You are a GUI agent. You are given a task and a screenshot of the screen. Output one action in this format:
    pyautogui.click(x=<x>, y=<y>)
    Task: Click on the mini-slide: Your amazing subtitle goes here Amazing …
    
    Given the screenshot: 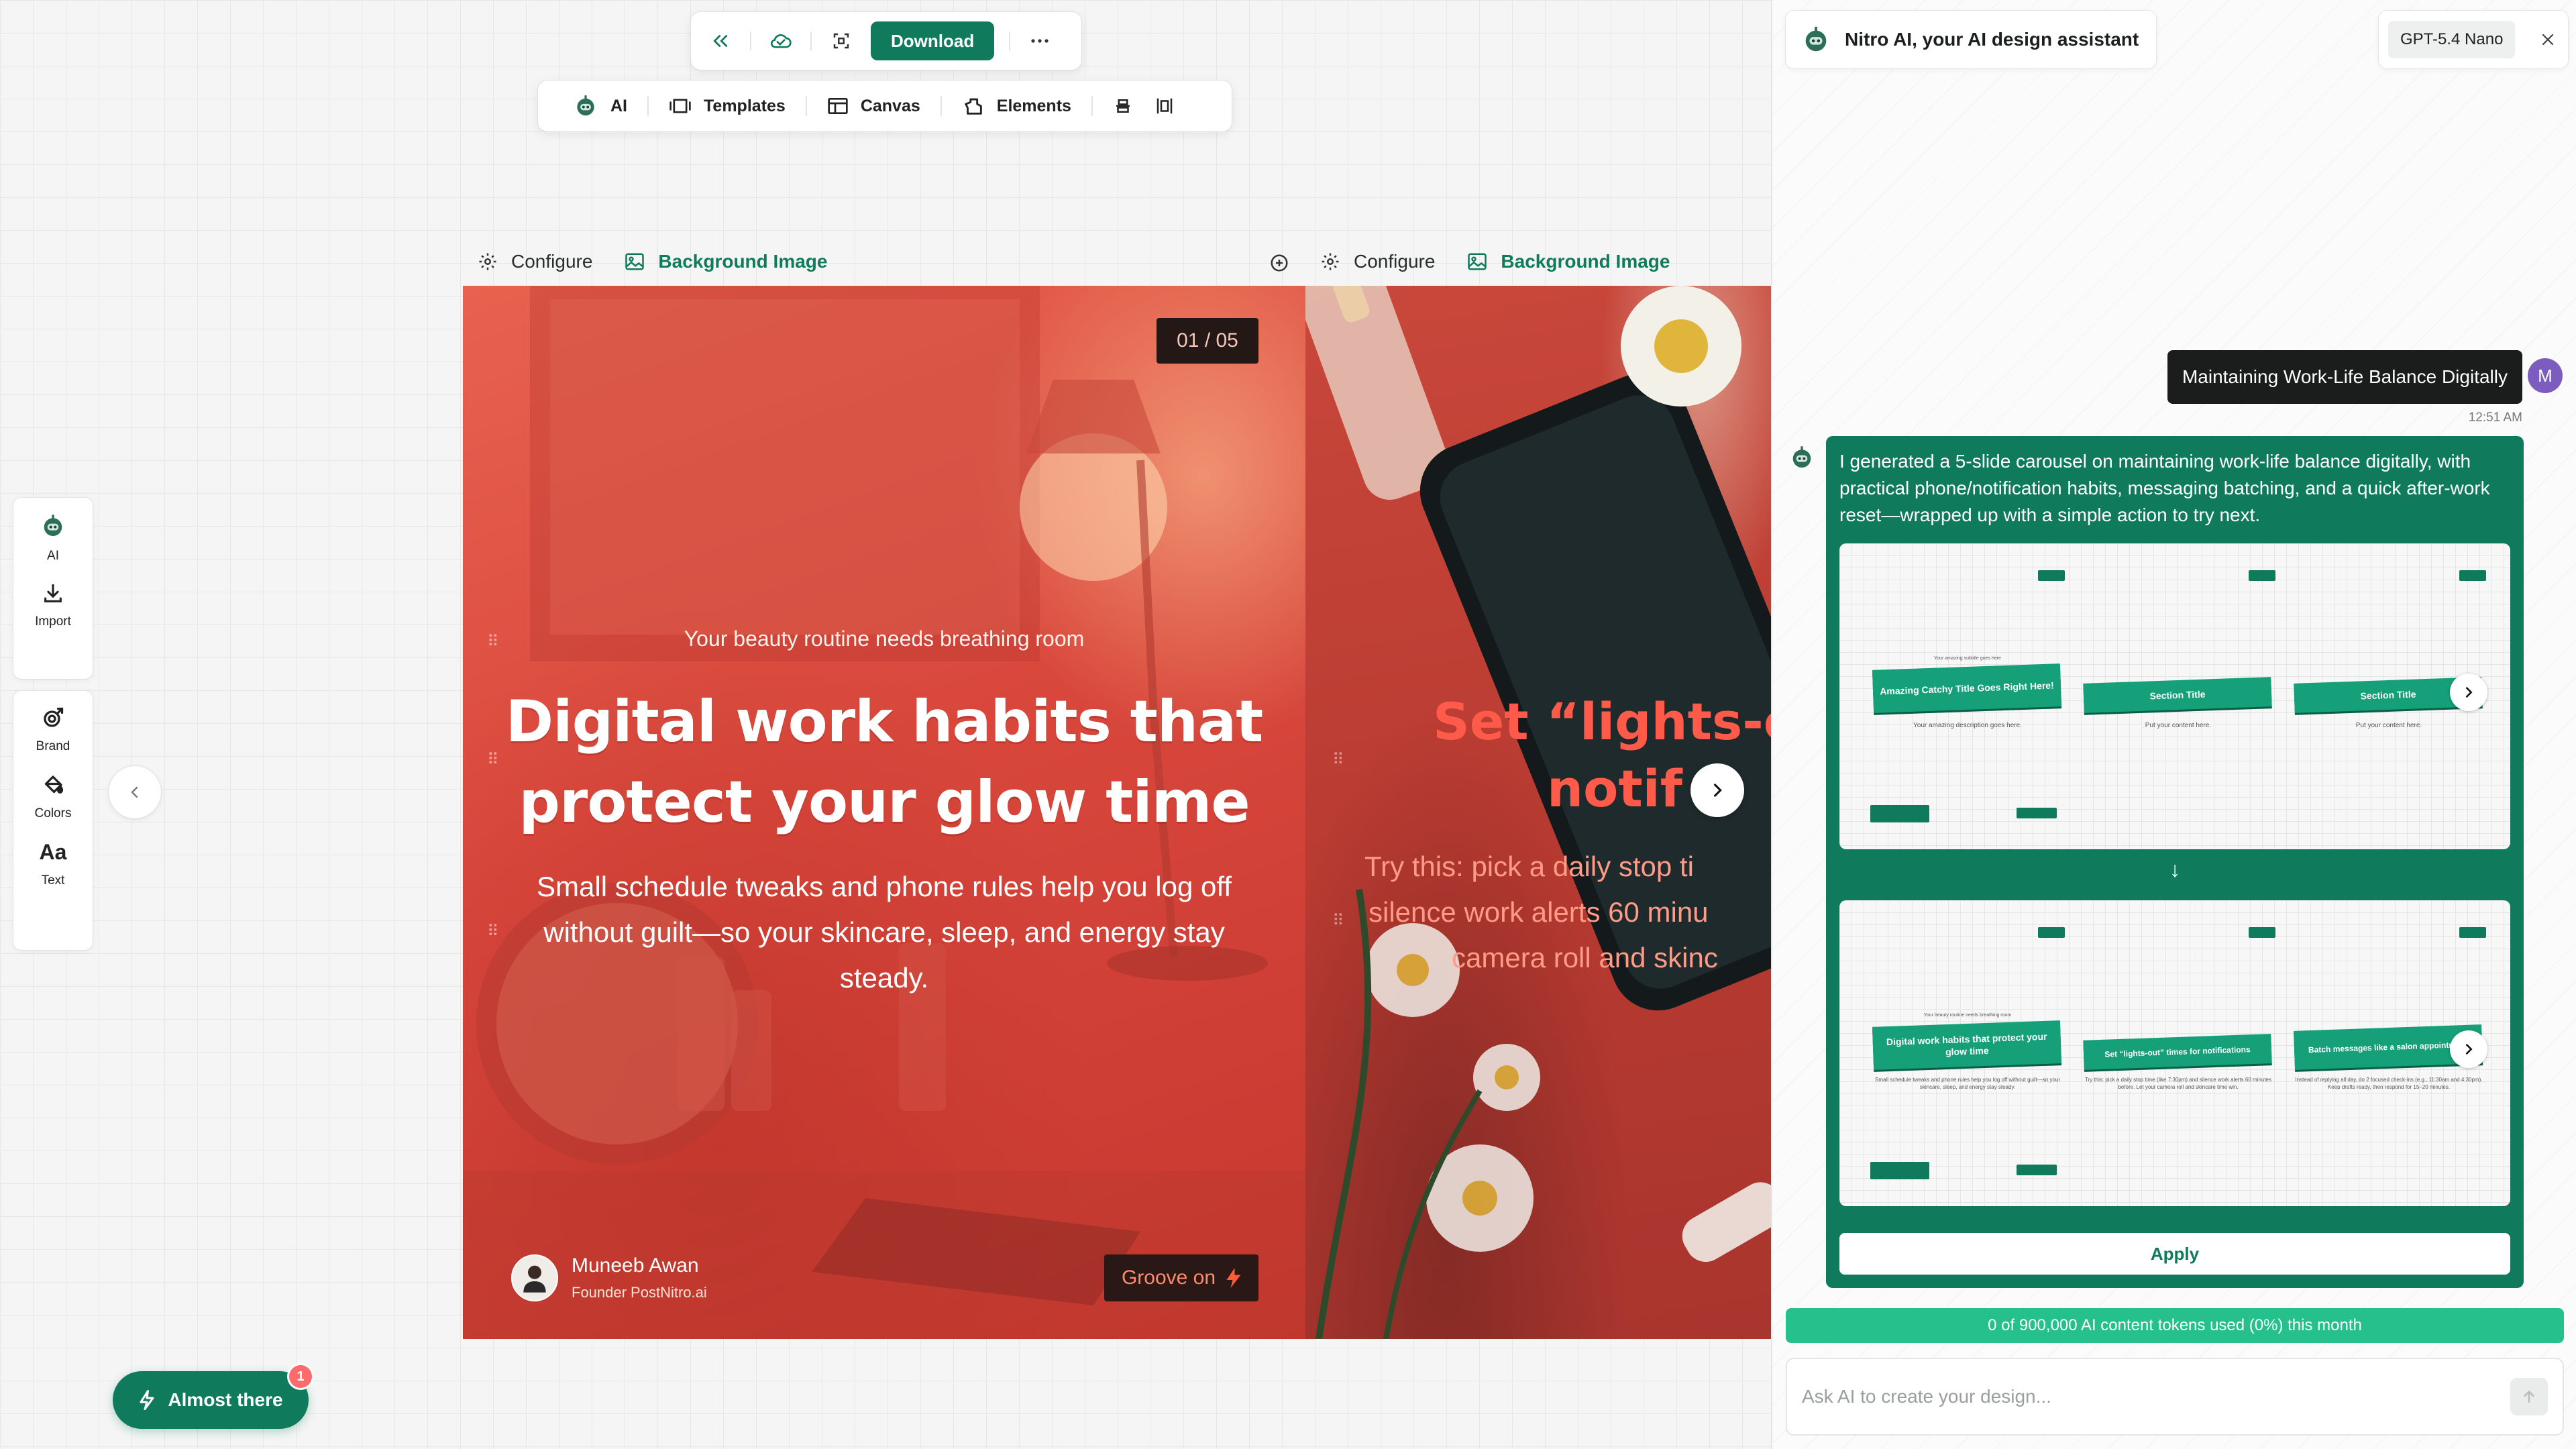 What is the action you would take?
    pyautogui.click(x=1967, y=697)
    